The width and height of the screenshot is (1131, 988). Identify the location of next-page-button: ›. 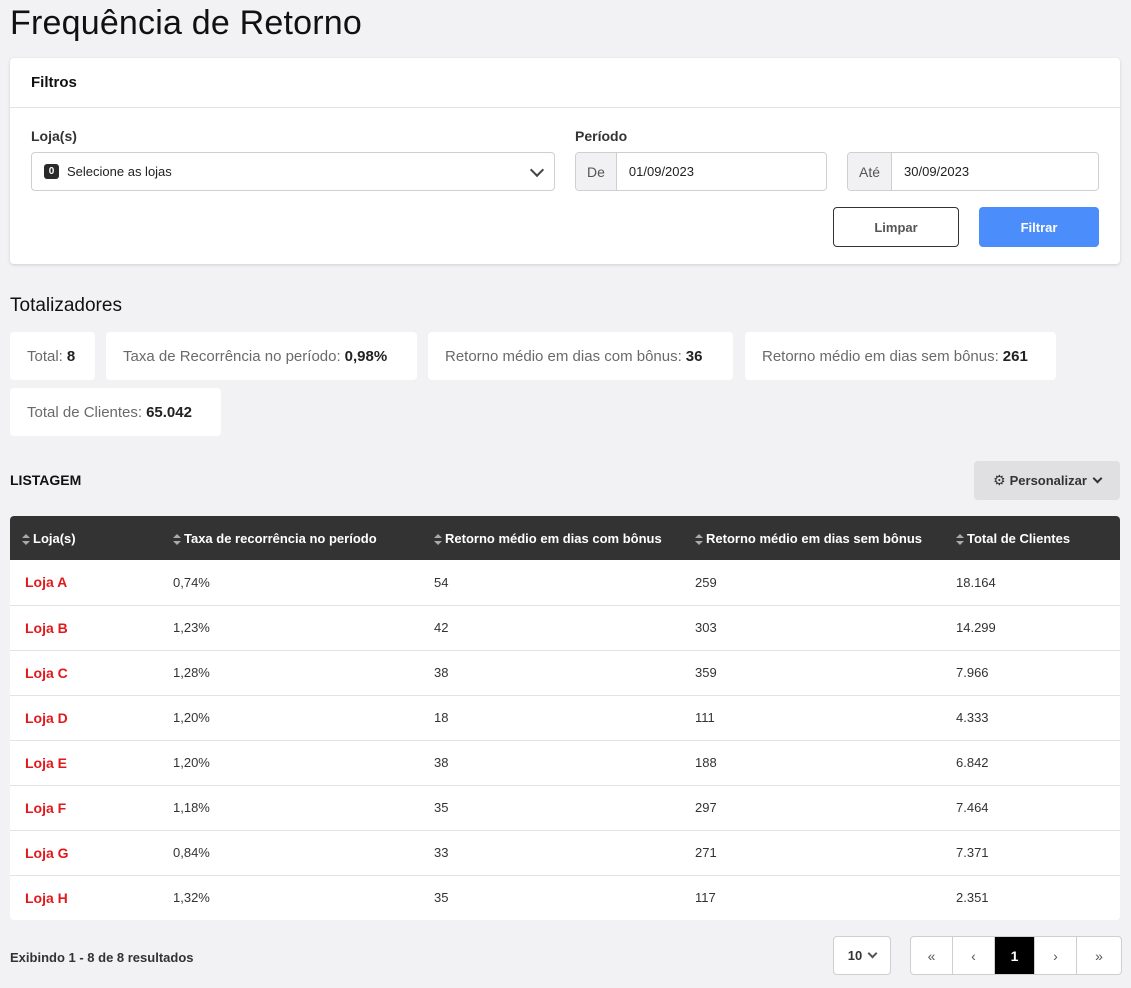
(1056, 955).